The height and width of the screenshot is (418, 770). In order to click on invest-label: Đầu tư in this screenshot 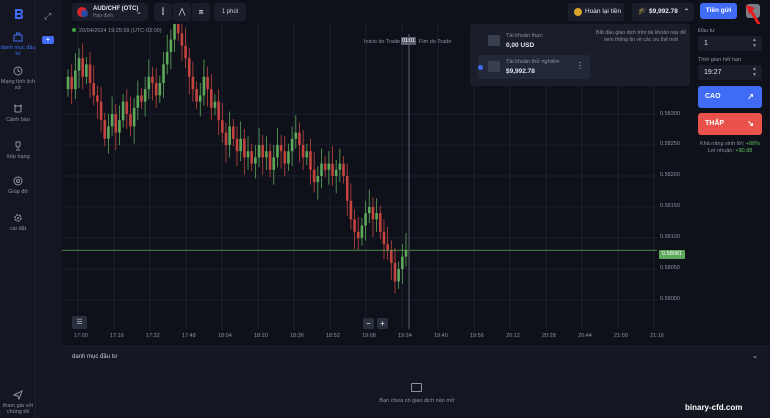, I will do `click(706, 31)`.